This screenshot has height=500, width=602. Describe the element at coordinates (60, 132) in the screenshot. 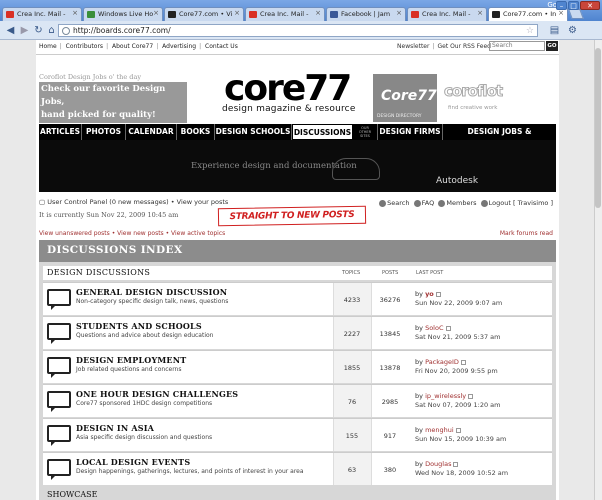

I see `nav-articles: ARTICLES` at that location.